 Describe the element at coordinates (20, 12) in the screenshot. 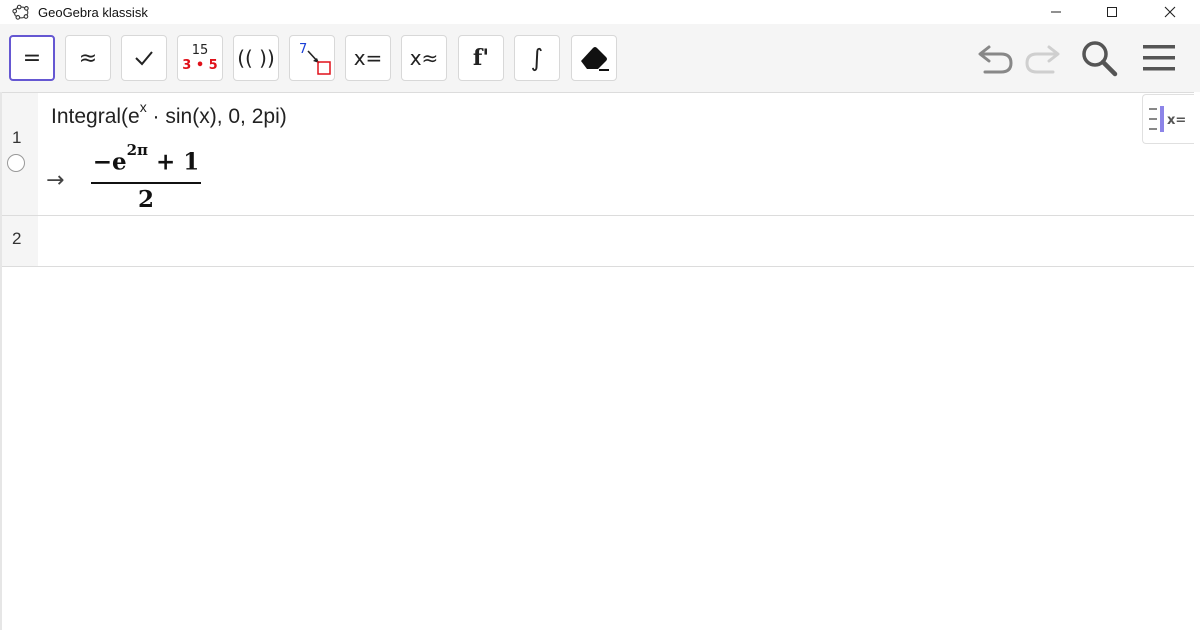

I see `geogebra-logo-icon` at that location.